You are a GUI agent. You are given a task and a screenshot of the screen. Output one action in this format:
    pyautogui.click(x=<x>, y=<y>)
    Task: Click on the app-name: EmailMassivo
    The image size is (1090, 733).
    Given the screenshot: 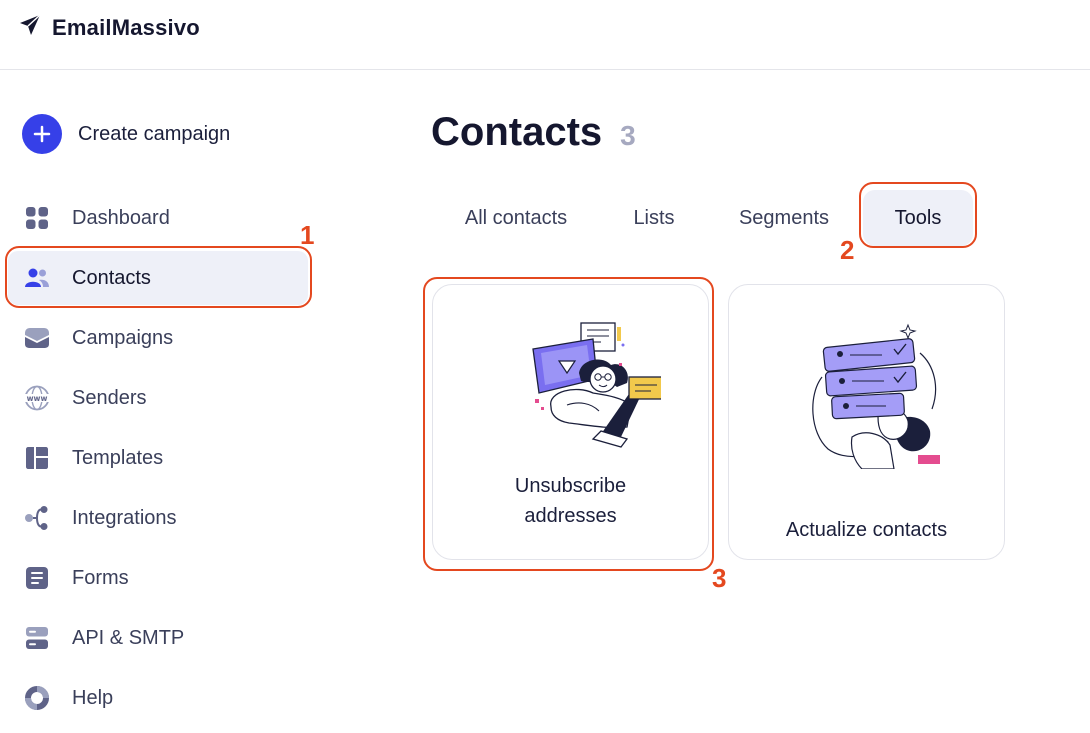 What is the action you would take?
    pyautogui.click(x=126, y=27)
    